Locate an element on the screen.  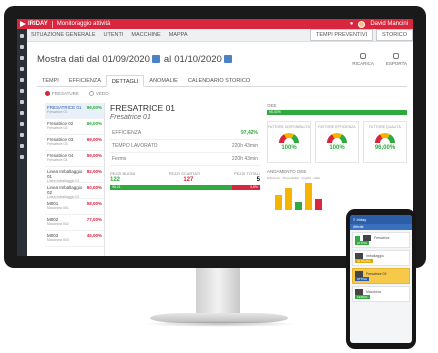
list-item: M003 Macchina 003 45,00% is located at coordinates (74, 239).